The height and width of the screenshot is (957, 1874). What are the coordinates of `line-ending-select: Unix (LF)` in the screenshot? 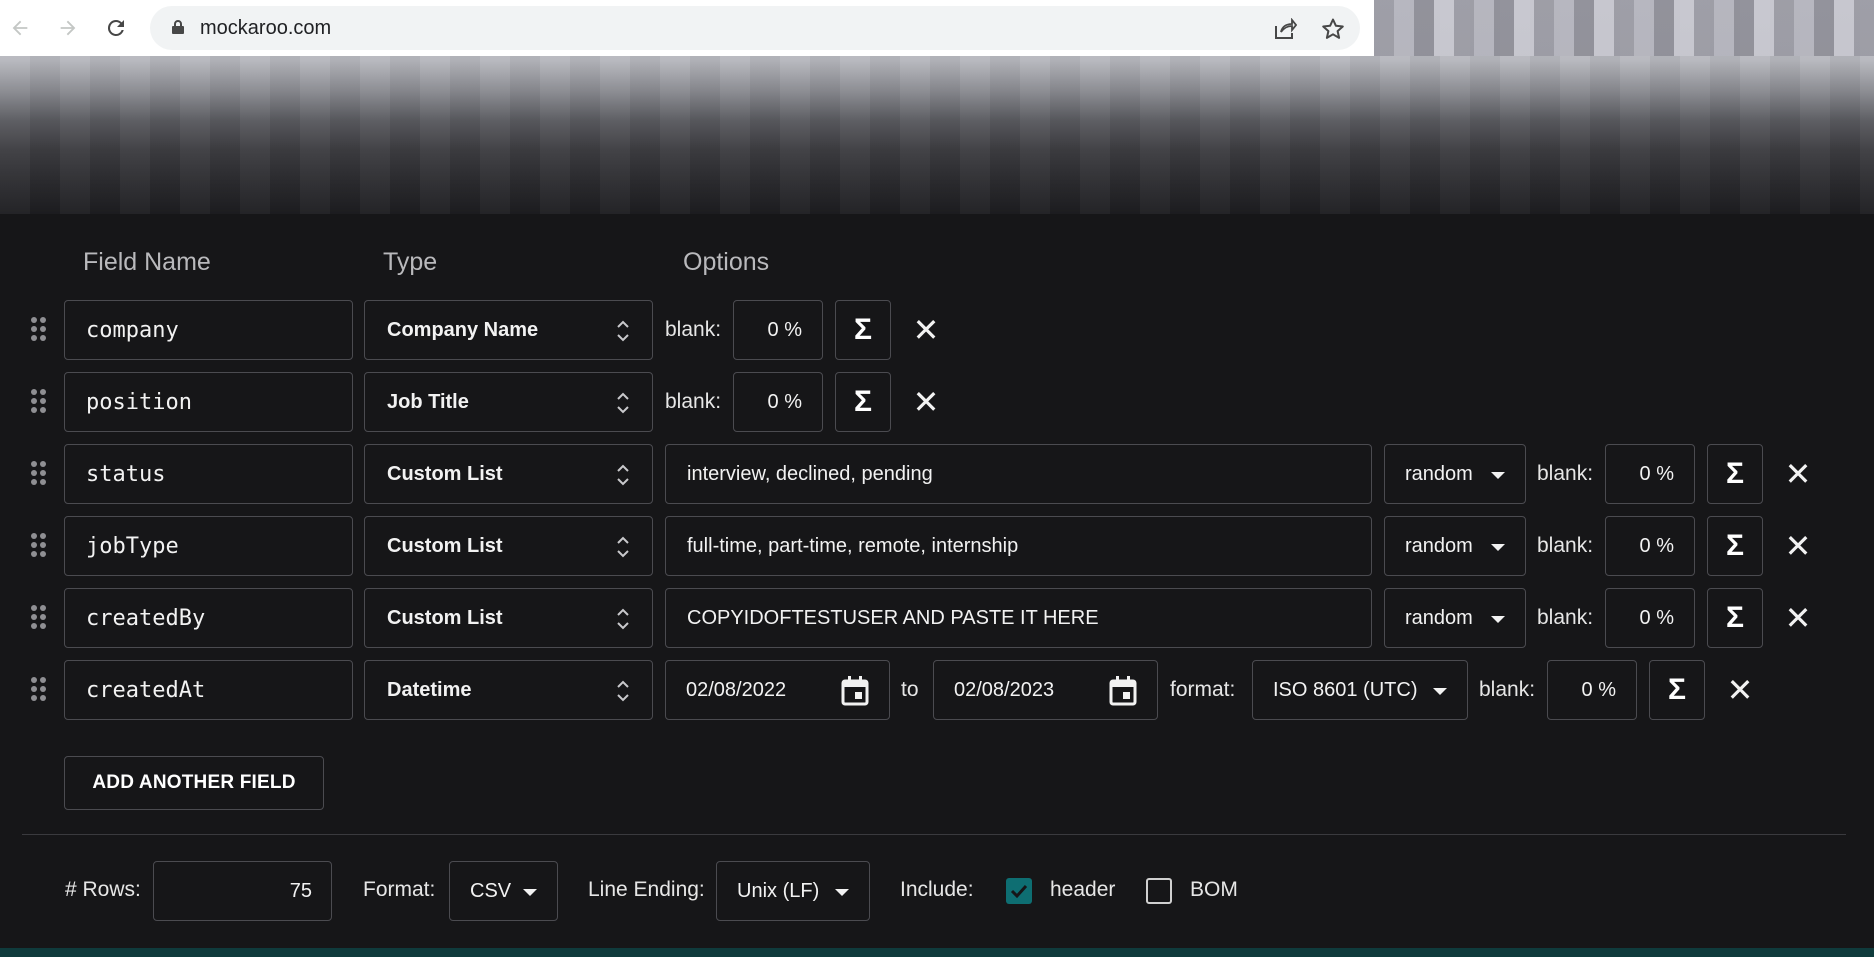 It's located at (793, 891).